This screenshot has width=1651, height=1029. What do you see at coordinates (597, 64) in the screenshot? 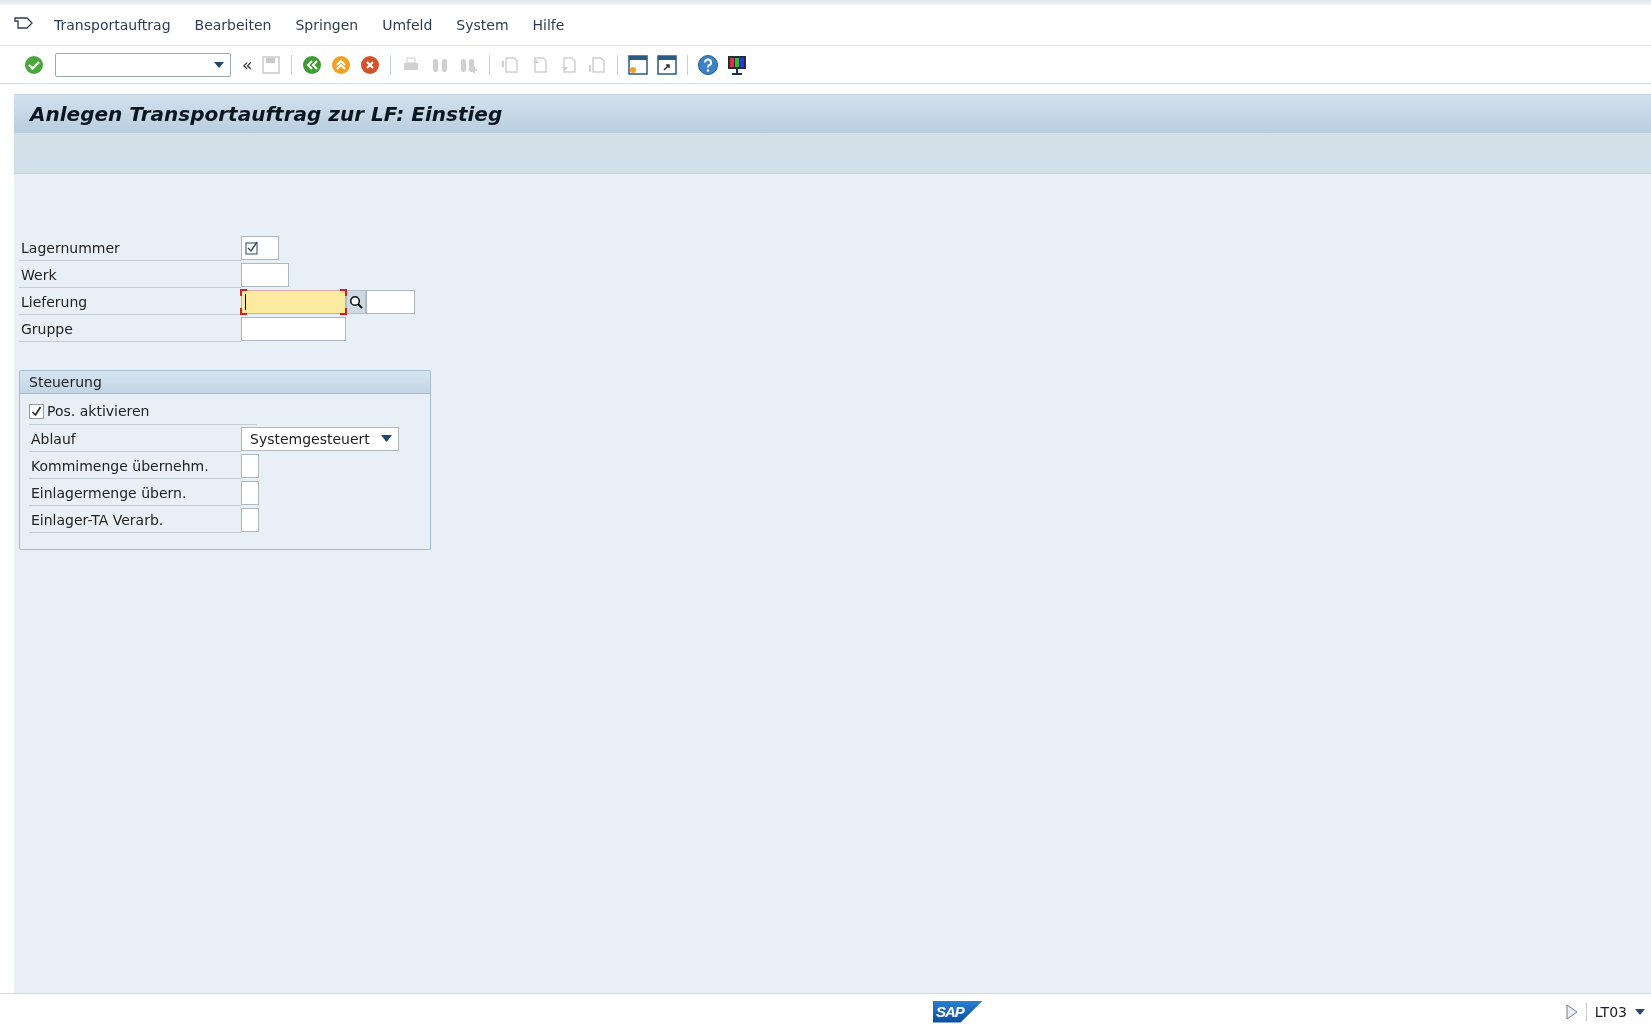
I see `last-page-icon` at bounding box center [597, 64].